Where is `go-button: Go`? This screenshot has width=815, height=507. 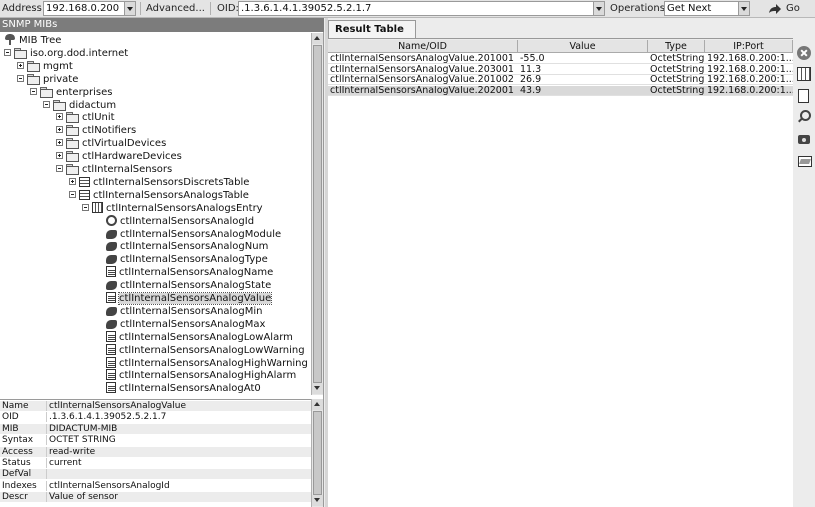
go-button: Go is located at coordinates (788, 8).